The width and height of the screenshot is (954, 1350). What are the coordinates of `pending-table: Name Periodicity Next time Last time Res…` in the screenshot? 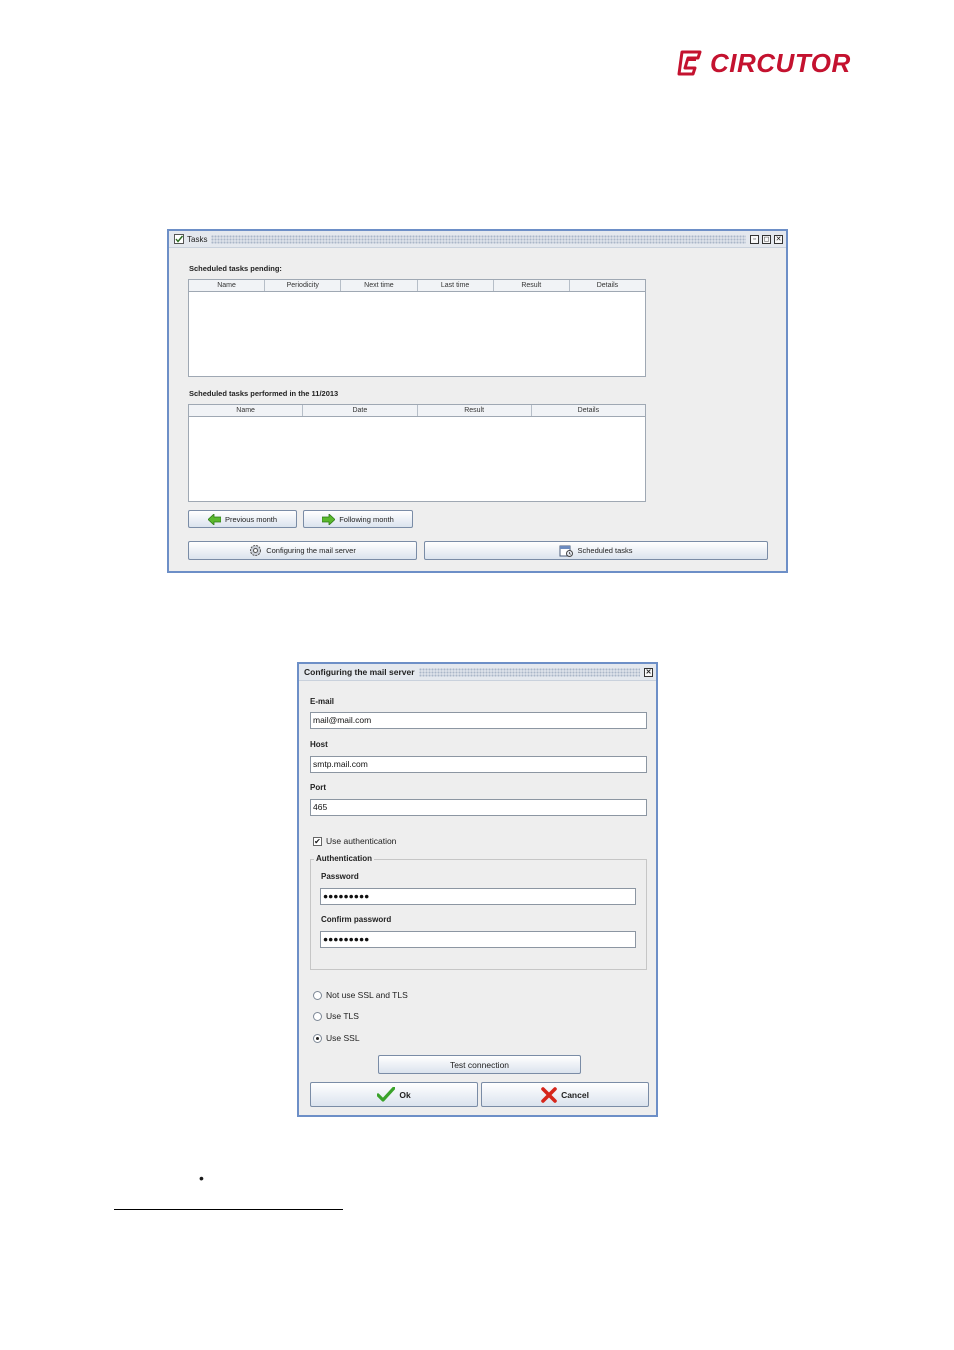 It's located at (417, 328).